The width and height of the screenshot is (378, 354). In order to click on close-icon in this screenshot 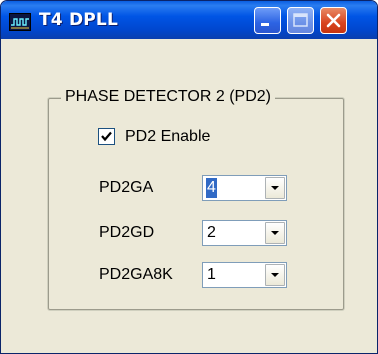, I will do `click(333, 20)`.